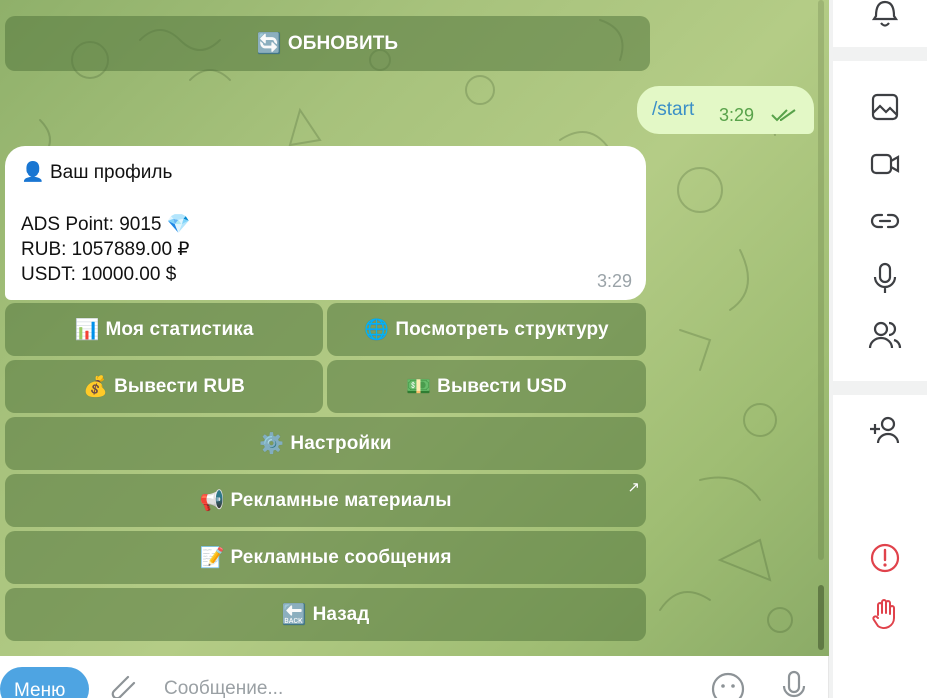 This screenshot has width=927, height=698. Describe the element at coordinates (885, 107) in the screenshot. I see `image-icon` at that location.